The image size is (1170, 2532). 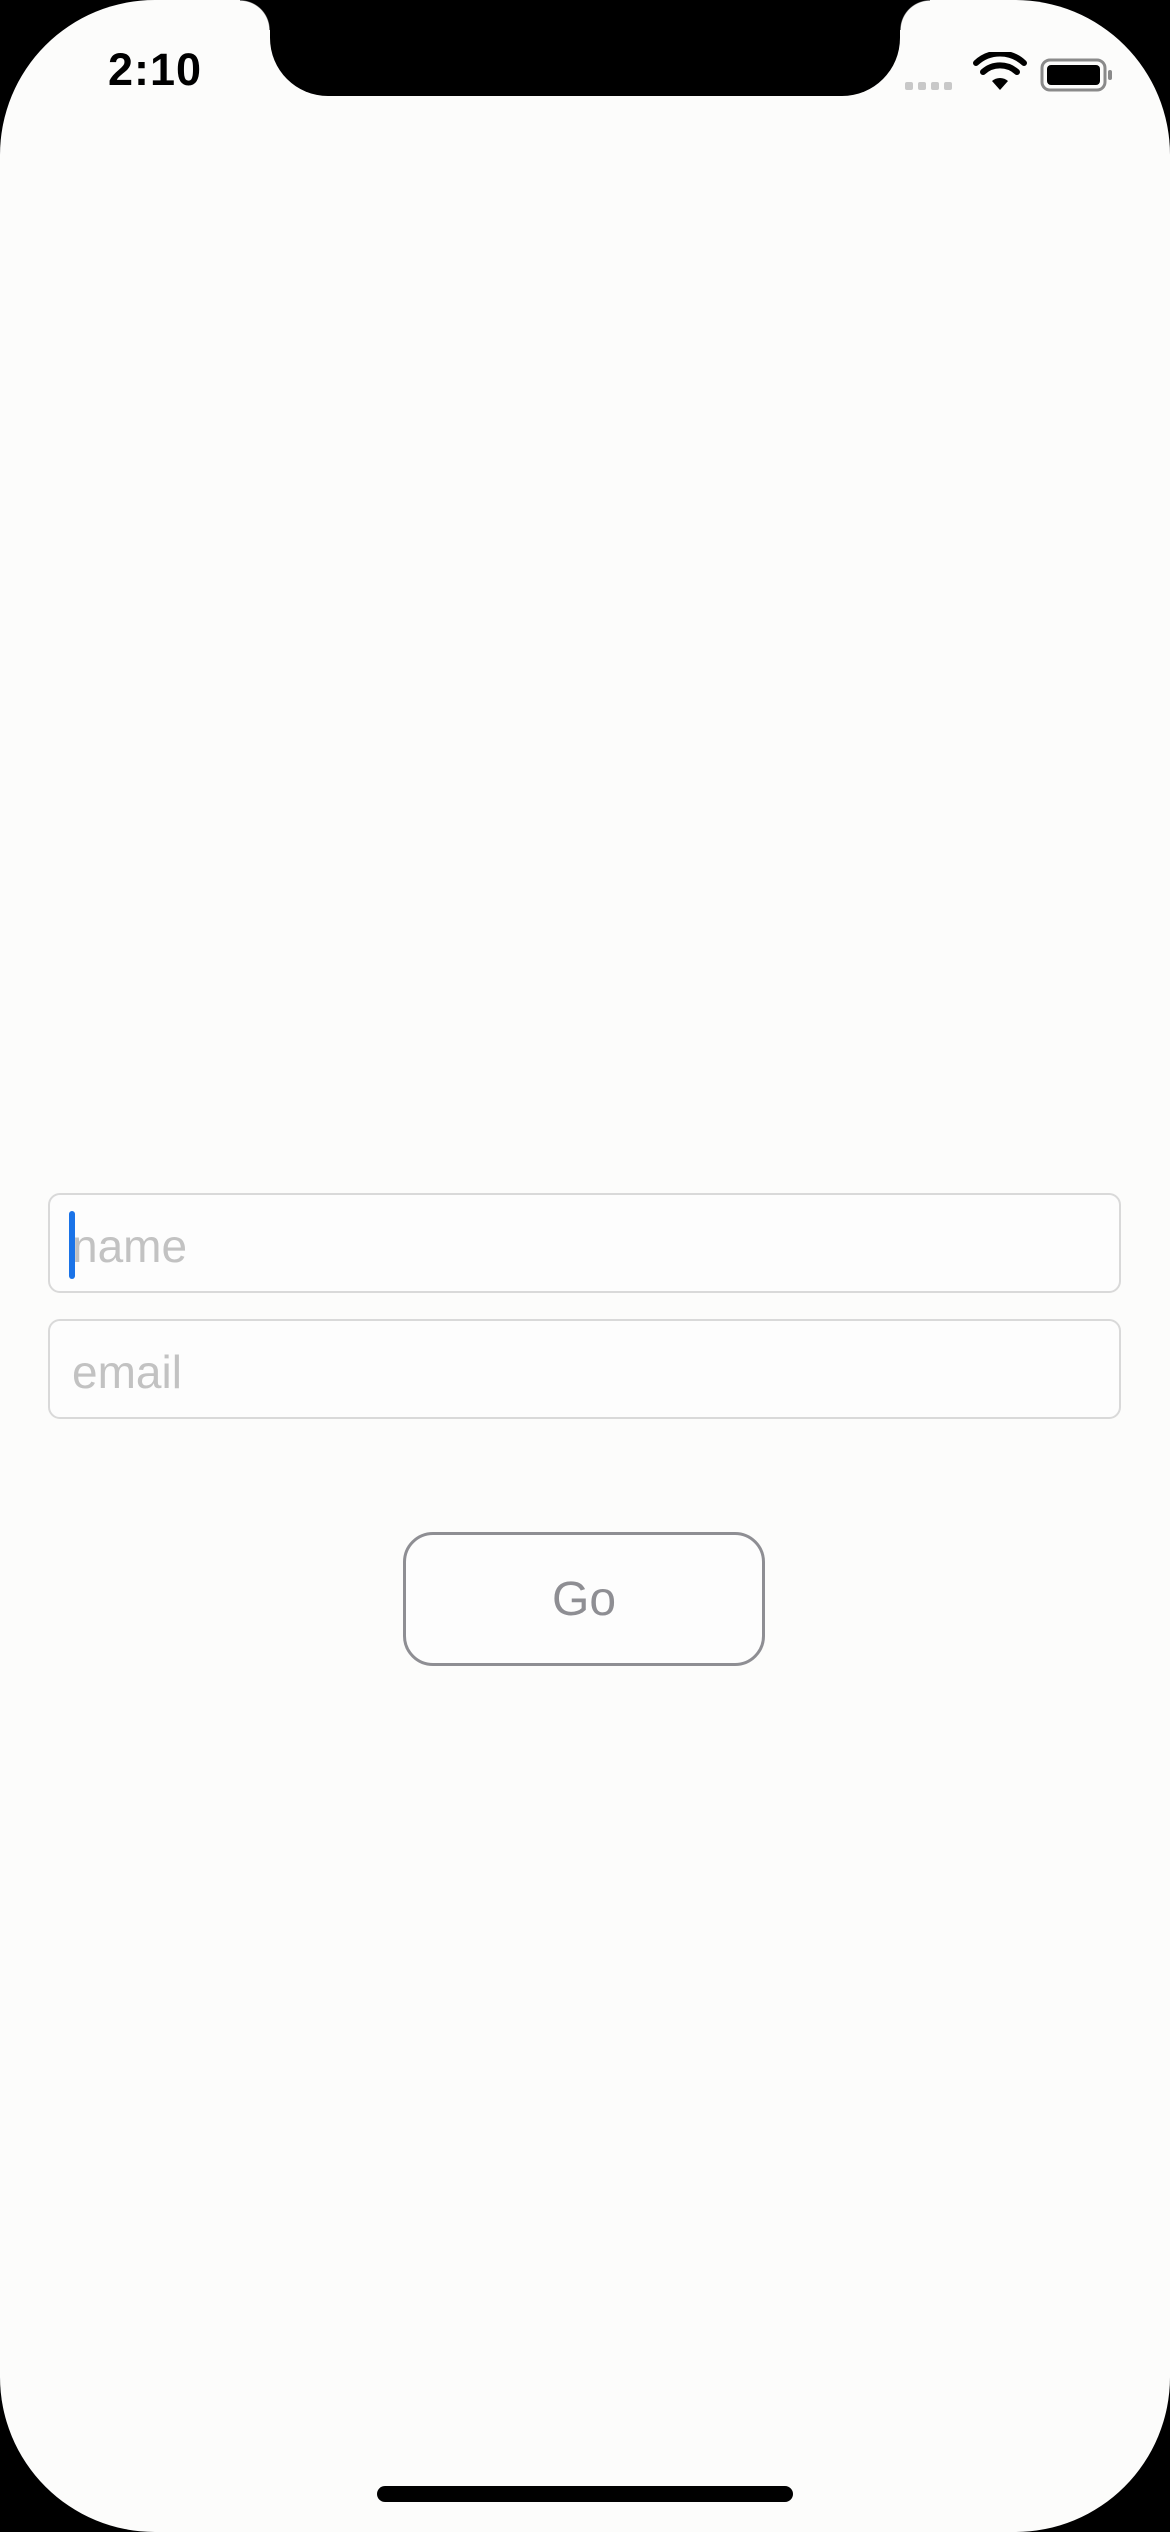 What do you see at coordinates (584, 1599) in the screenshot?
I see `go-button: Go` at bounding box center [584, 1599].